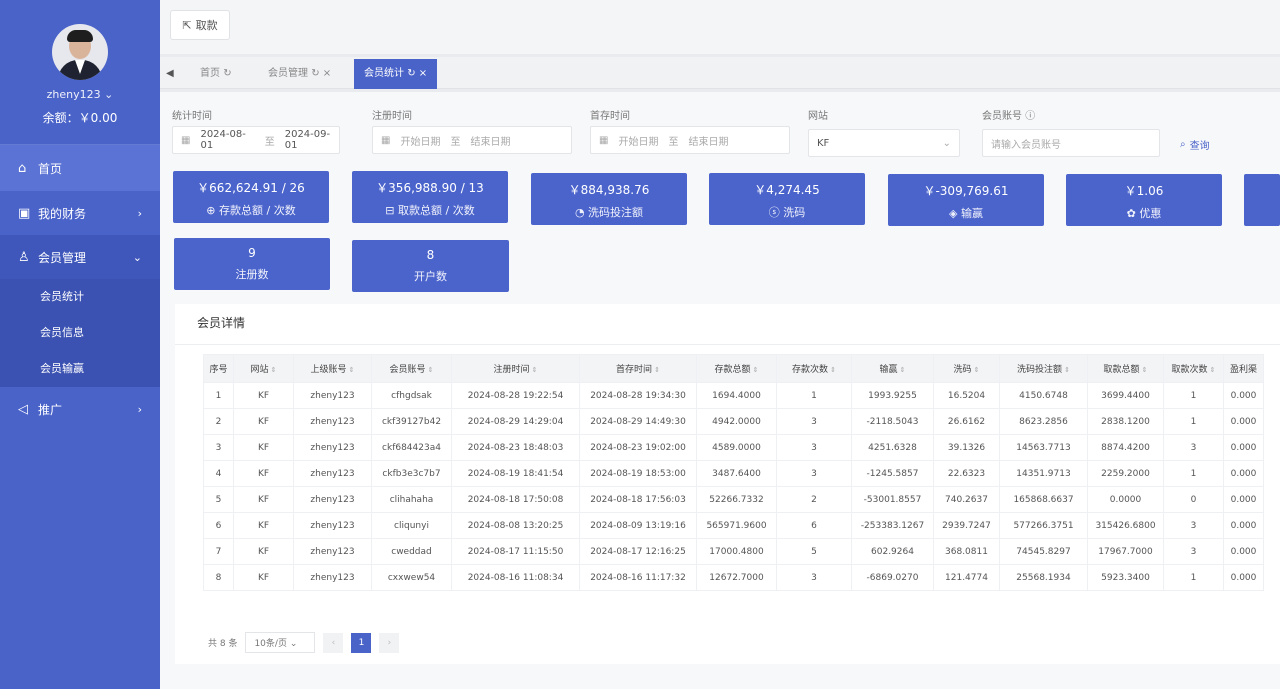 The height and width of the screenshot is (689, 1280). I want to click on sidebar-item-member-management: ♙ 会员管理 ⌄, so click(80, 257).